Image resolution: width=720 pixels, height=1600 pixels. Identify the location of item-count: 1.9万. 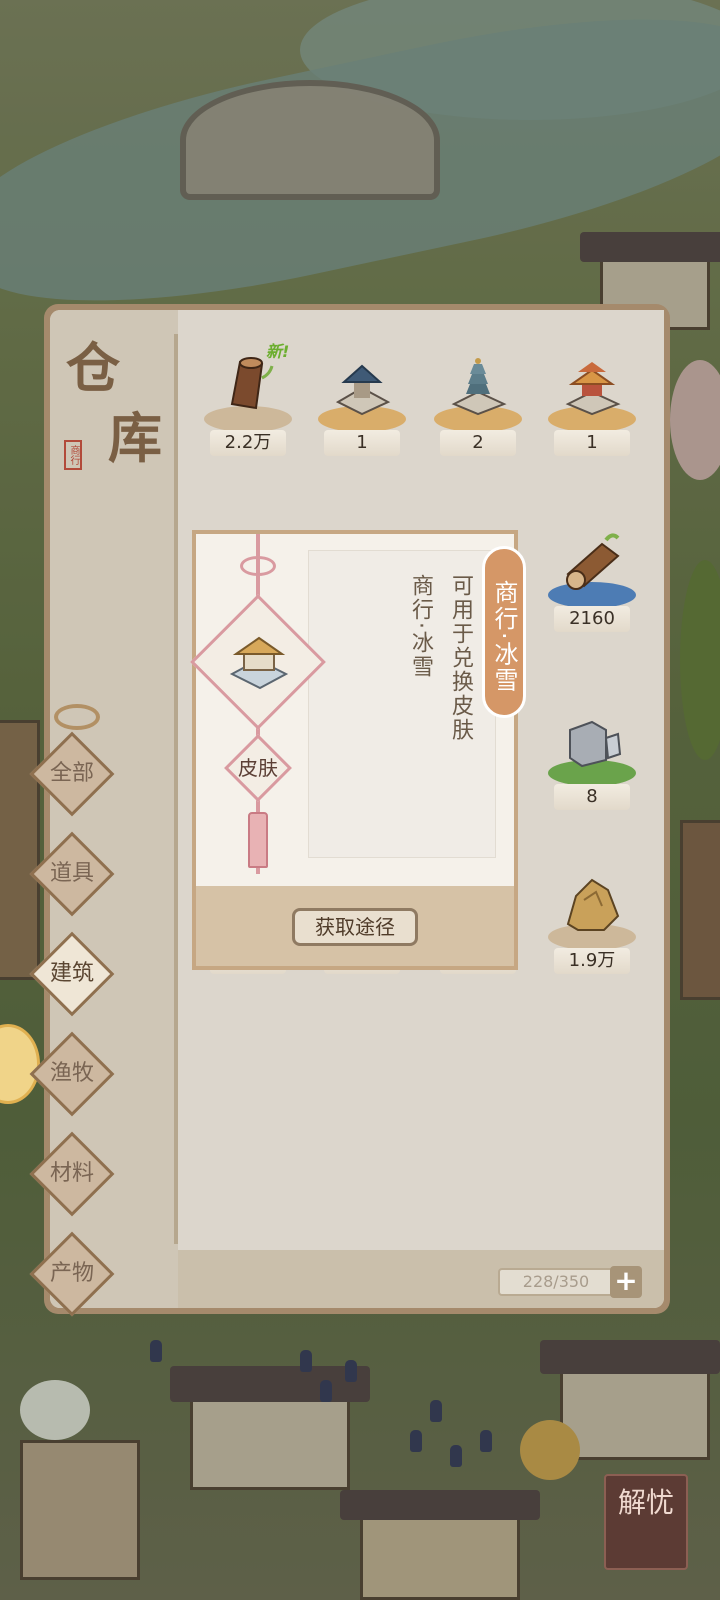
(592, 961).